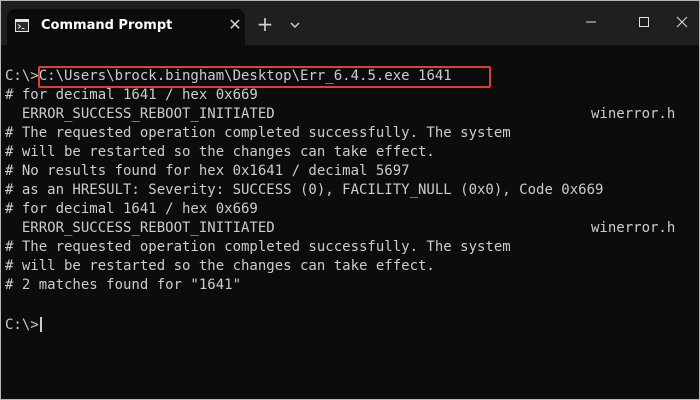 This screenshot has height=400, width=700. Describe the element at coordinates (295, 25) in the screenshot. I see `chevron-down-icon` at that location.